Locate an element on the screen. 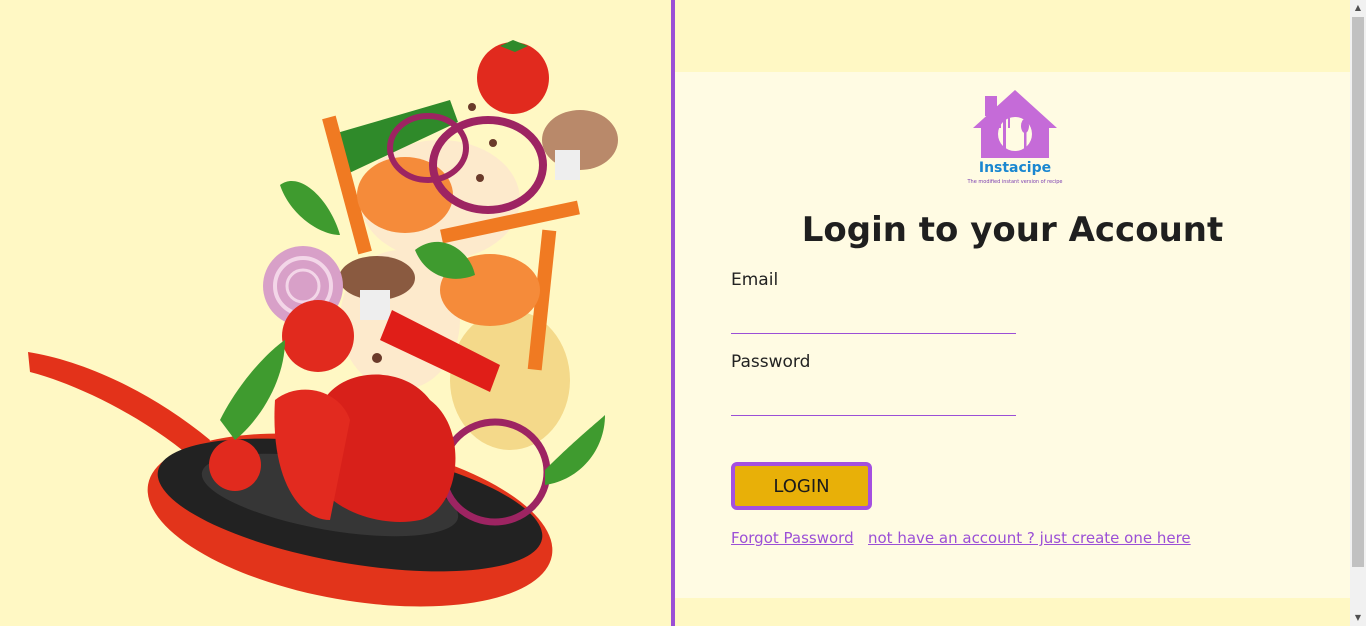 The height and width of the screenshot is (626, 1366). scroll-up-icon: ▲ is located at coordinates (1358, 8).